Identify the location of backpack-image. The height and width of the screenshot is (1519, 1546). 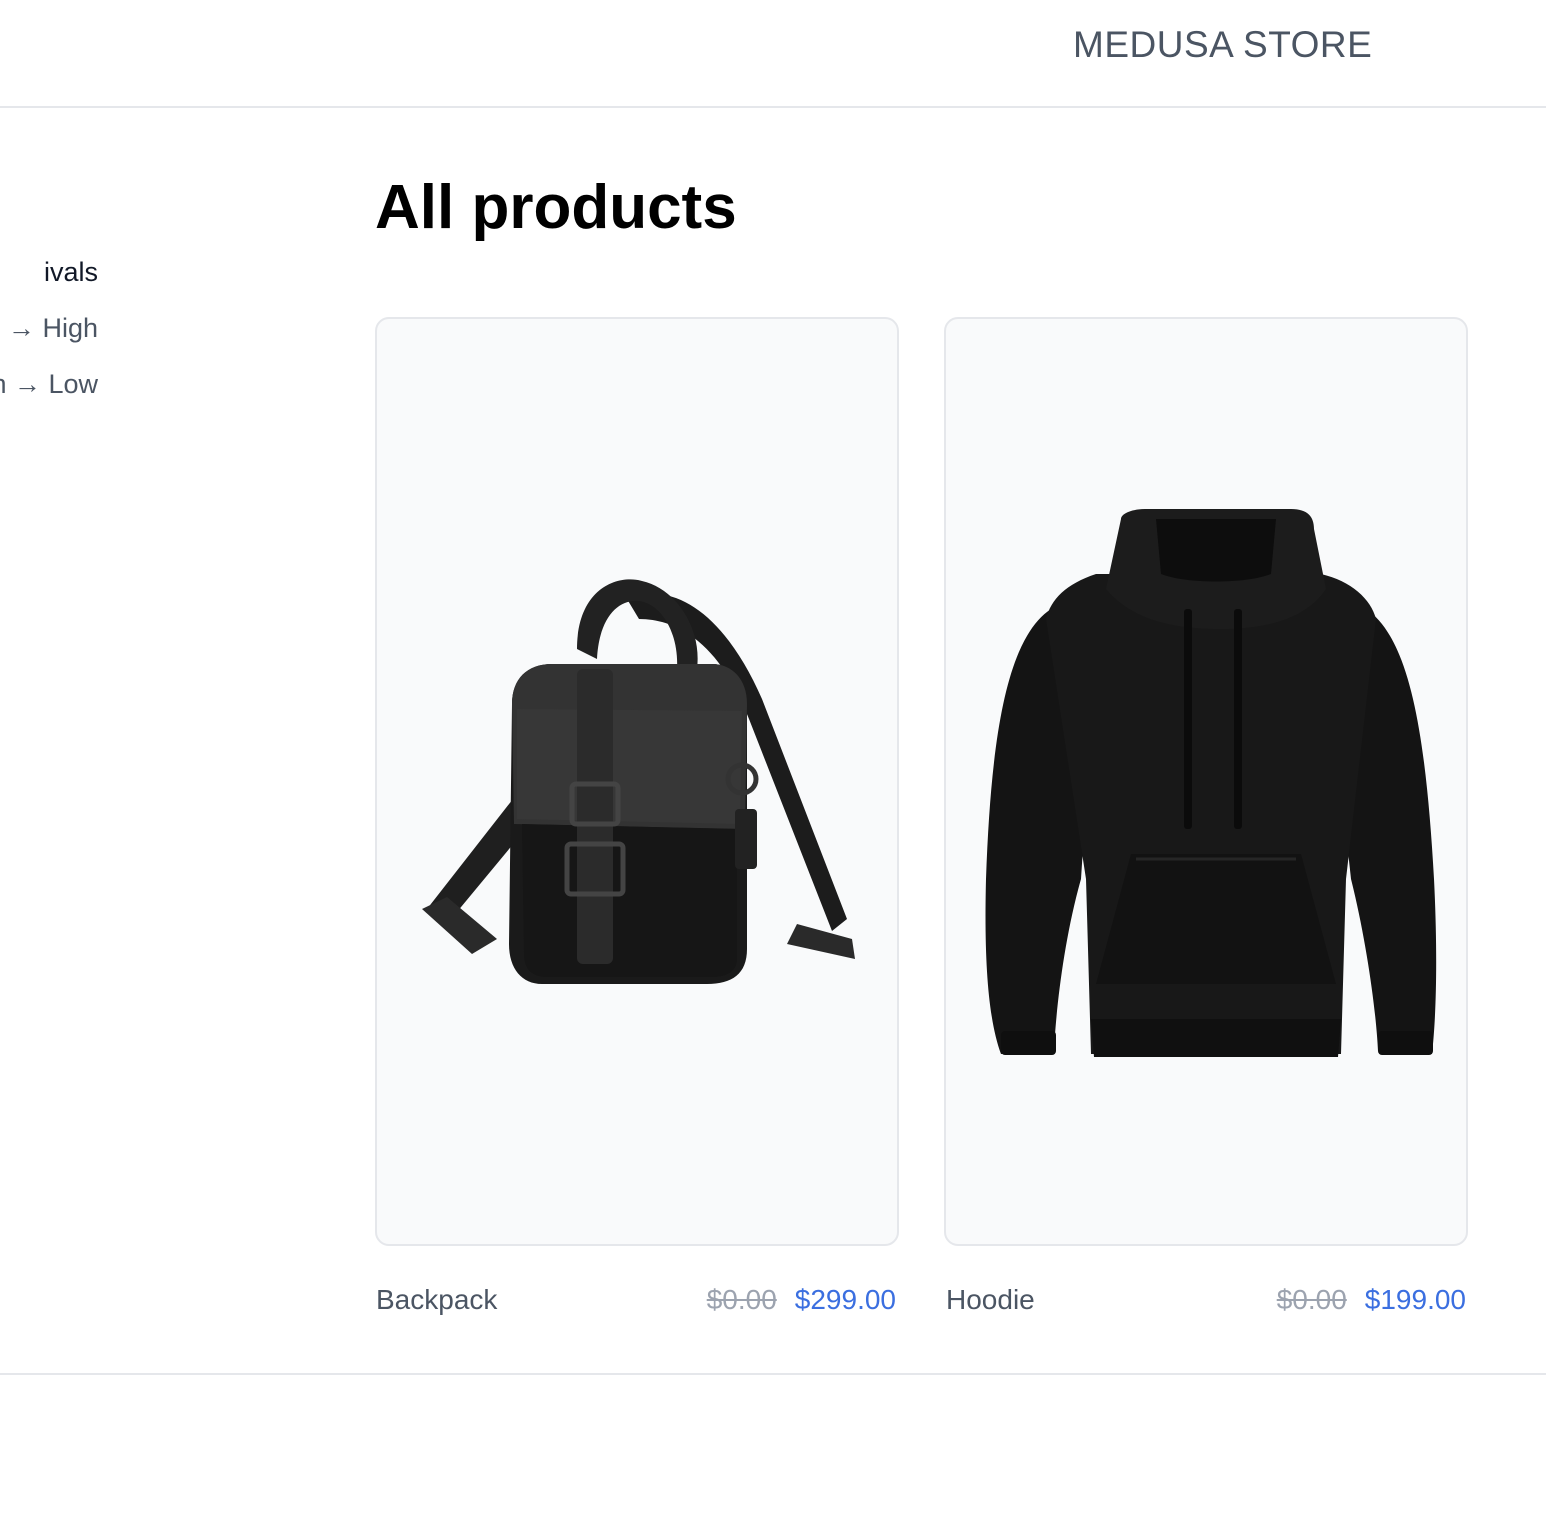
(638, 781).